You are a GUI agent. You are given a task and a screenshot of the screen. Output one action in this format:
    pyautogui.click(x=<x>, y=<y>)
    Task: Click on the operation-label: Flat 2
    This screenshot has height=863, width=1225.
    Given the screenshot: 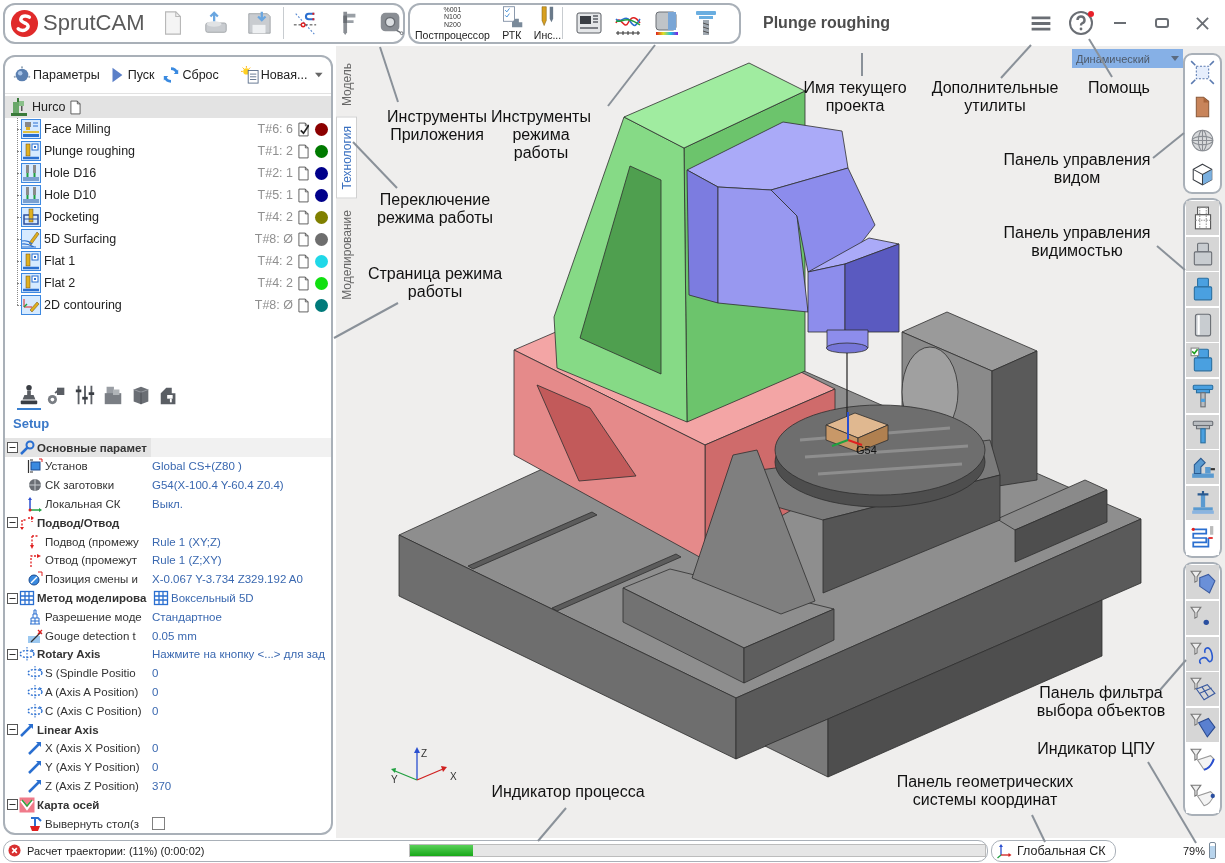 What is the action you would take?
    pyautogui.click(x=60, y=283)
    